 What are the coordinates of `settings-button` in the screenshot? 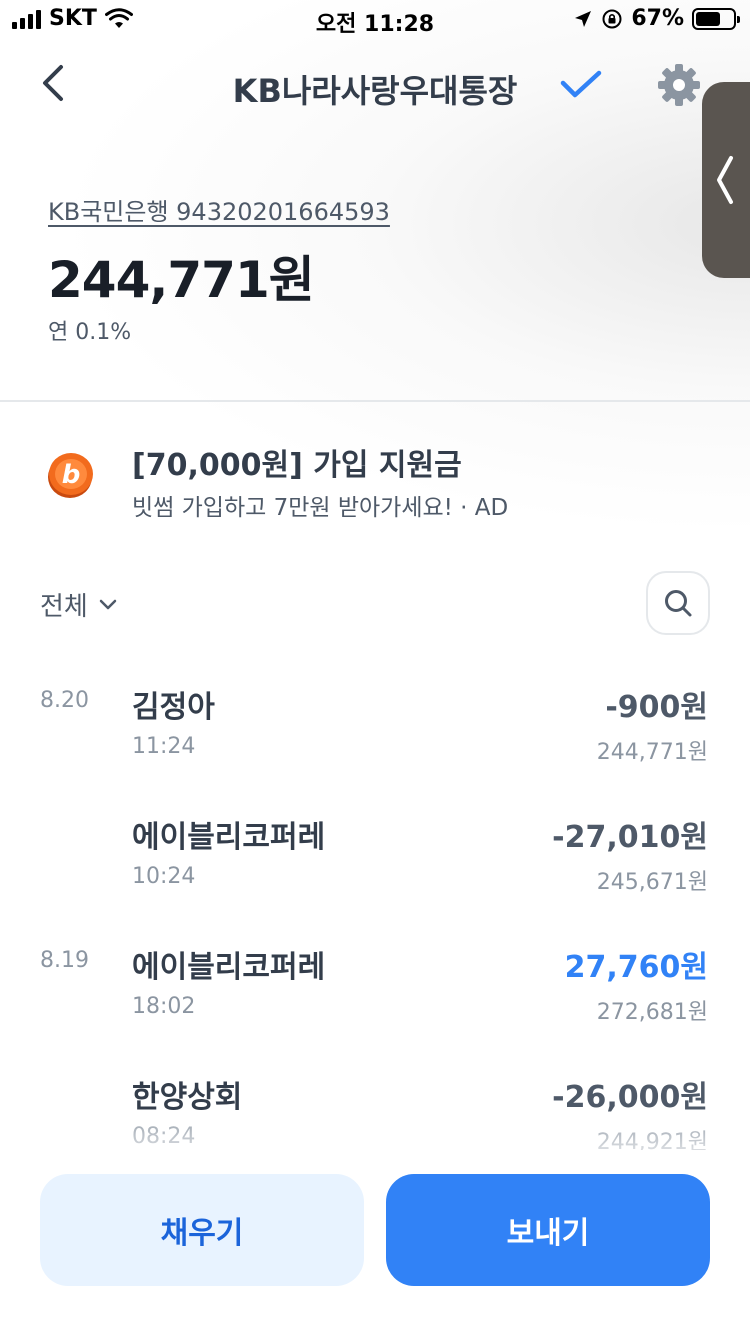 It's located at (679, 85).